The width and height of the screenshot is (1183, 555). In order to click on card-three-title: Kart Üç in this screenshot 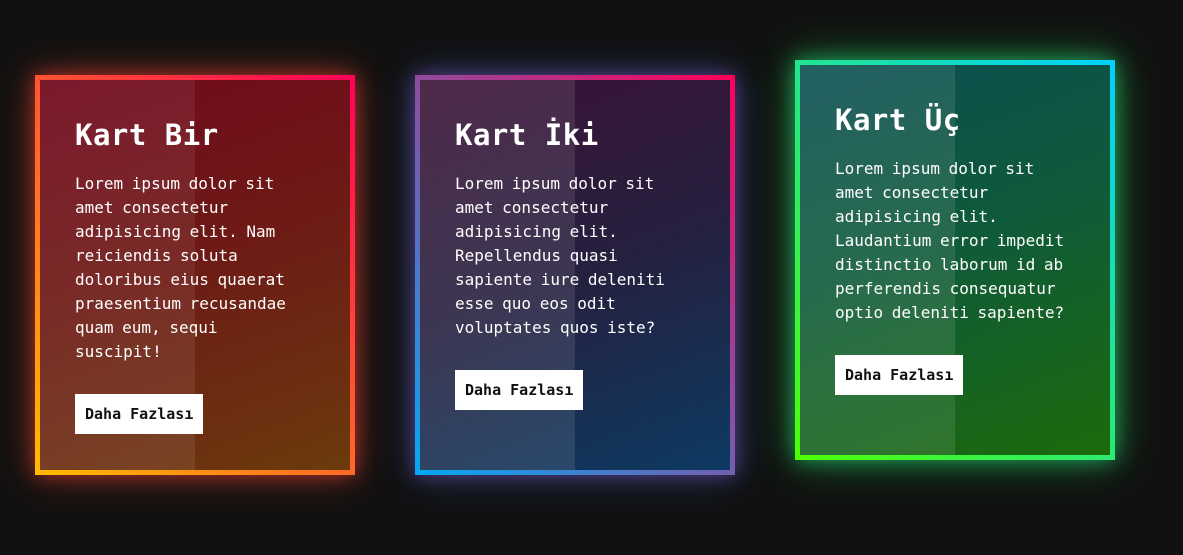, I will do `click(898, 120)`.